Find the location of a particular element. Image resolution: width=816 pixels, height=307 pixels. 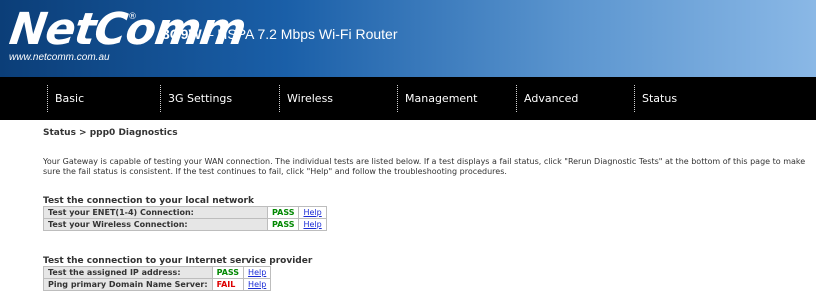

nav-item-label: Management is located at coordinates (441, 98).